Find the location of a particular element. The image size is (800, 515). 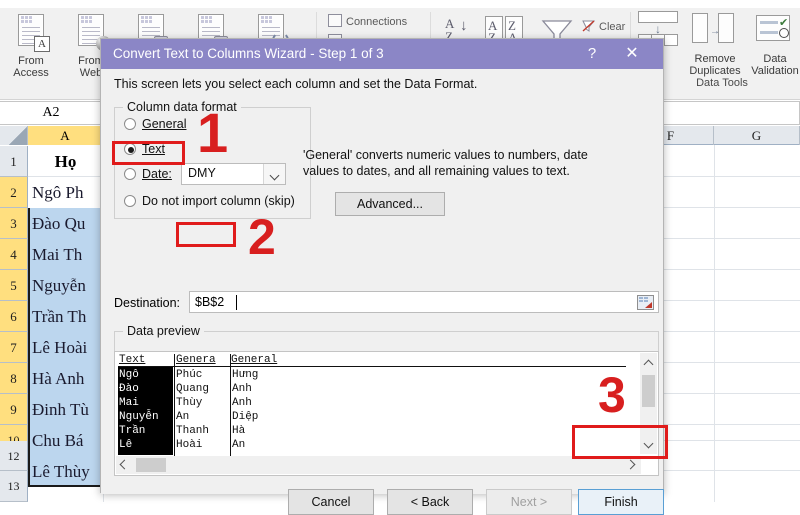

from-access-icon: A is located at coordinates (31, 32).